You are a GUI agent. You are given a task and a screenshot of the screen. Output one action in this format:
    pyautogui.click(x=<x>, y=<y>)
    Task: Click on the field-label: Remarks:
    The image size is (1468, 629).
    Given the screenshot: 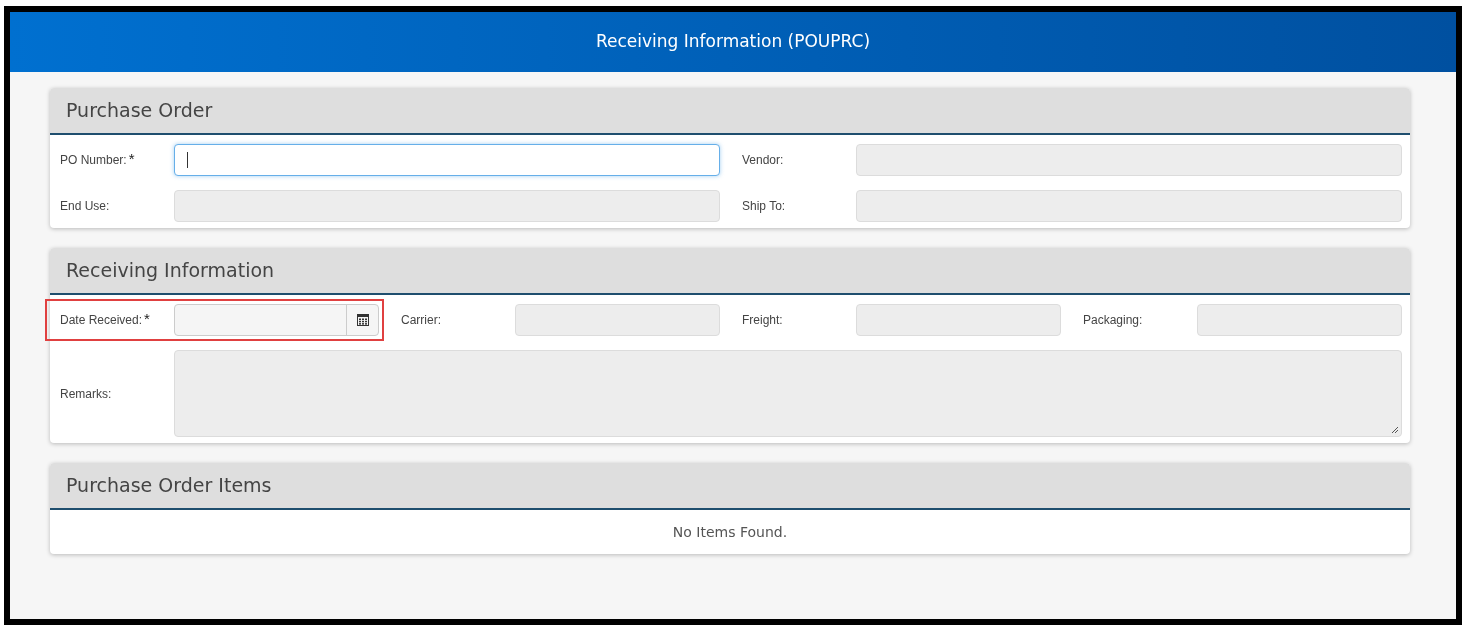 What is the action you would take?
    pyautogui.click(x=86, y=394)
    